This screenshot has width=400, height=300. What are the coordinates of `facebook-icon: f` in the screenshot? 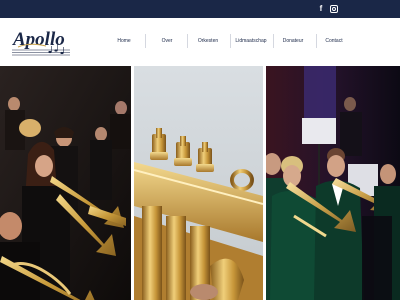 It's located at (321, 9).